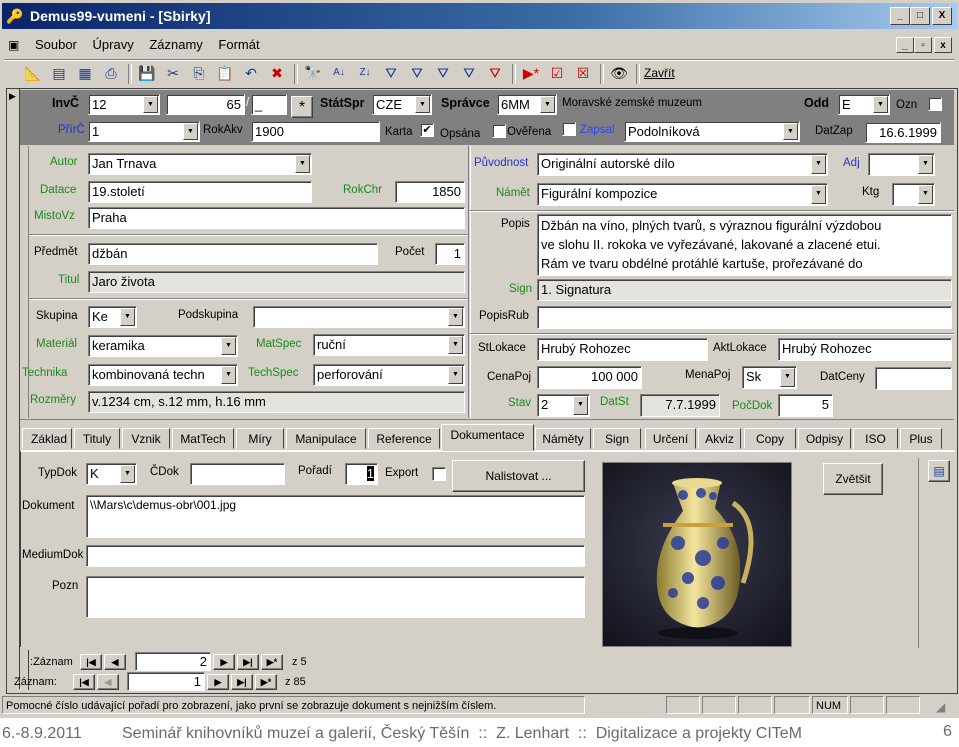 This screenshot has width=959, height=747. I want to click on tab-mattech: MatTech, so click(203, 438).